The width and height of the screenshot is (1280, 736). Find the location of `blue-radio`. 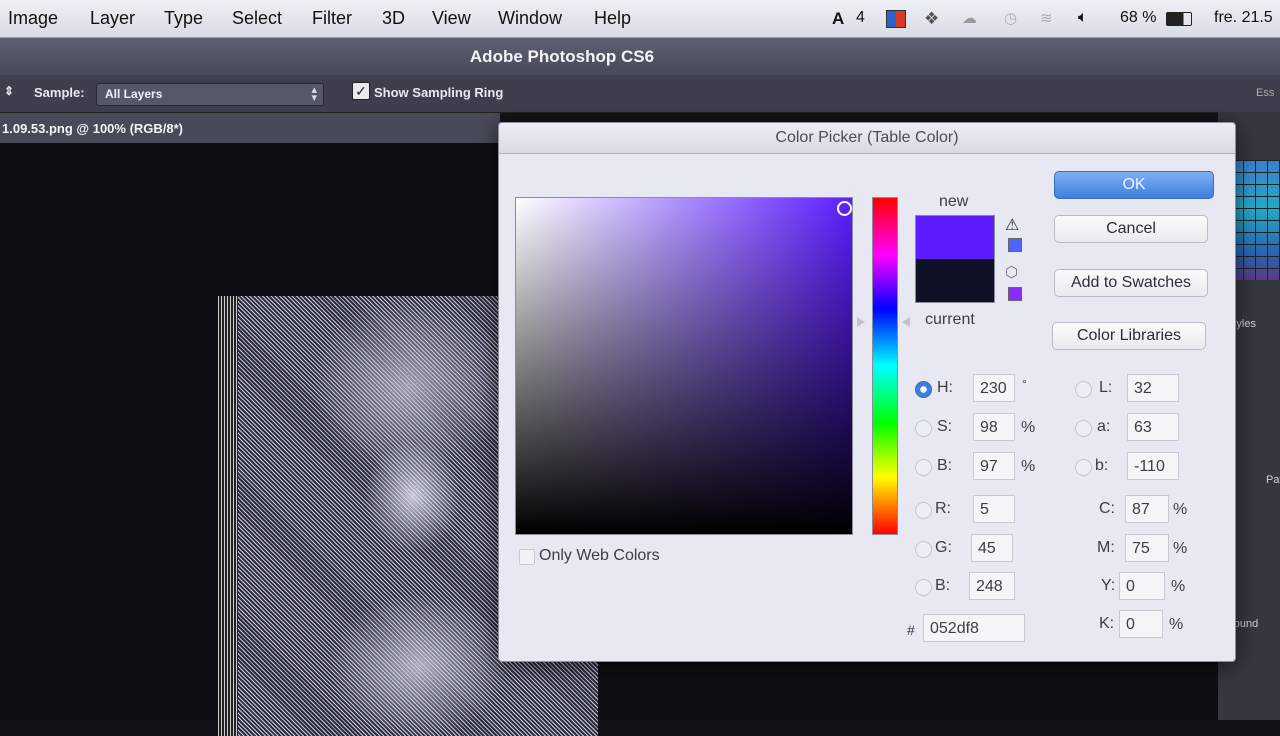

blue-radio is located at coordinates (923, 587).